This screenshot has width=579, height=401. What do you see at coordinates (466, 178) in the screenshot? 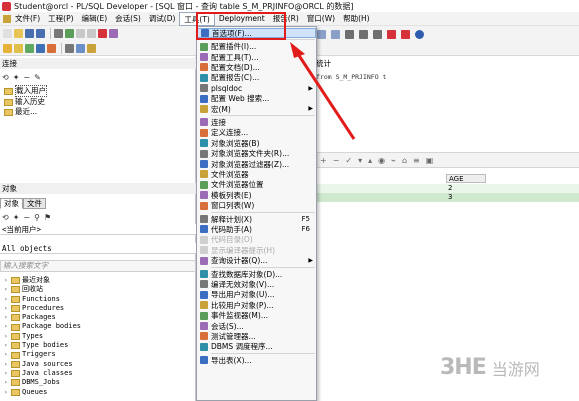
I see `column-header: AGE` at bounding box center [466, 178].